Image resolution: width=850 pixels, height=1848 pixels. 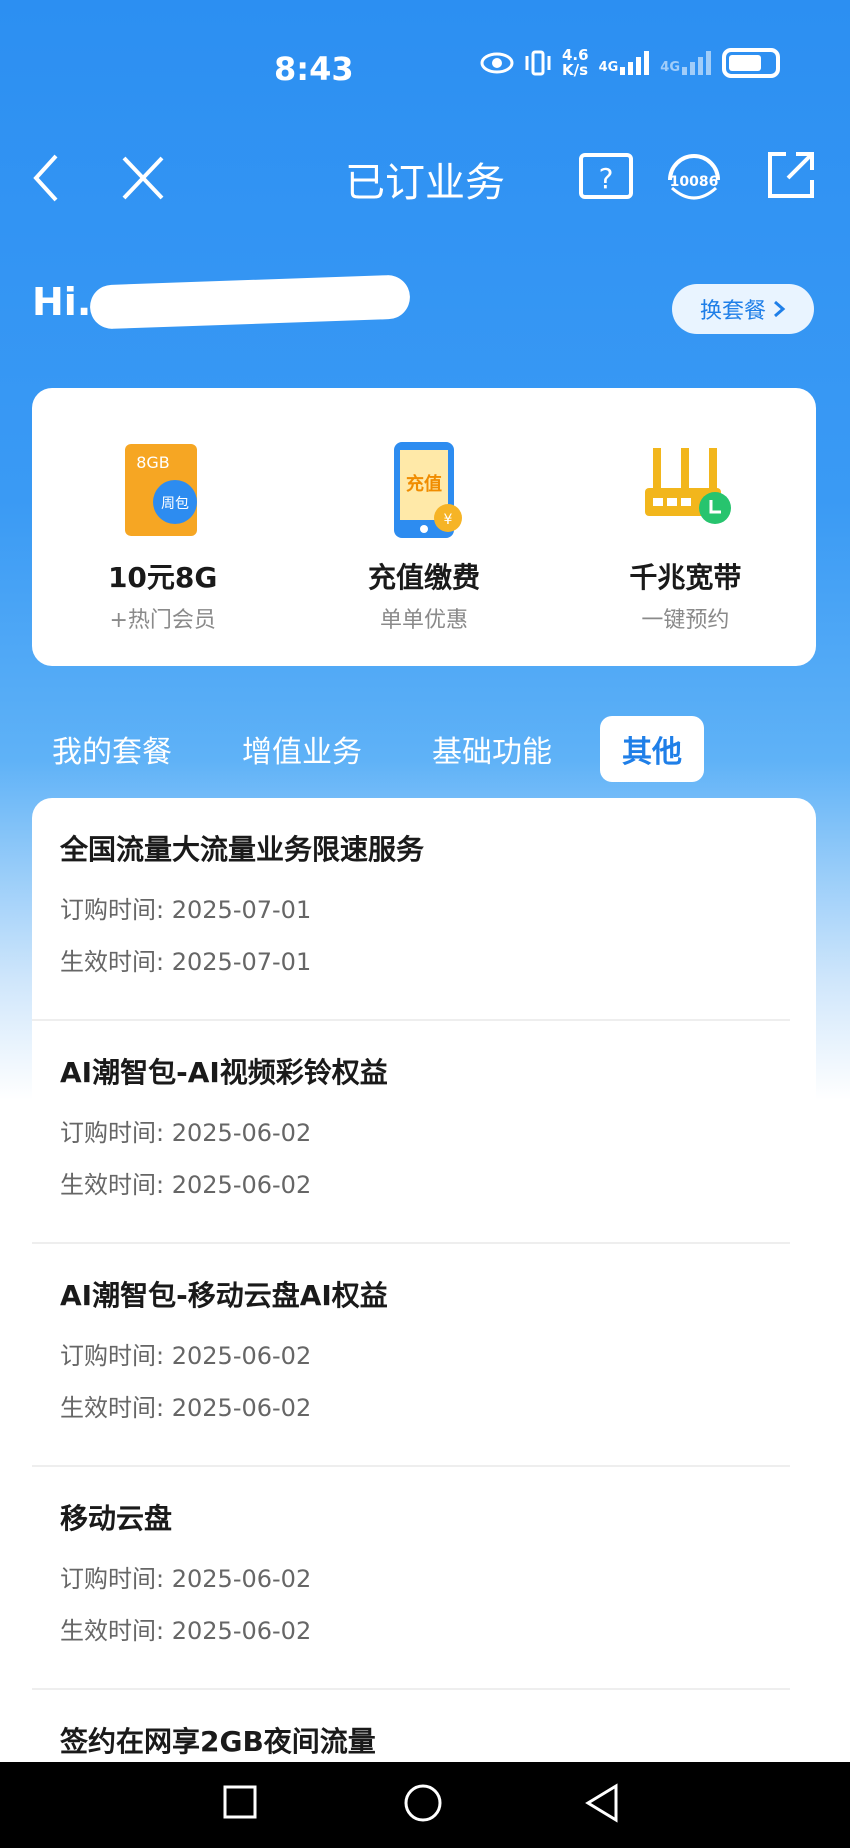 I want to click on quick-action-recharge: 充值 ¥ 充值缴费 单单优惠, so click(x=423, y=527).